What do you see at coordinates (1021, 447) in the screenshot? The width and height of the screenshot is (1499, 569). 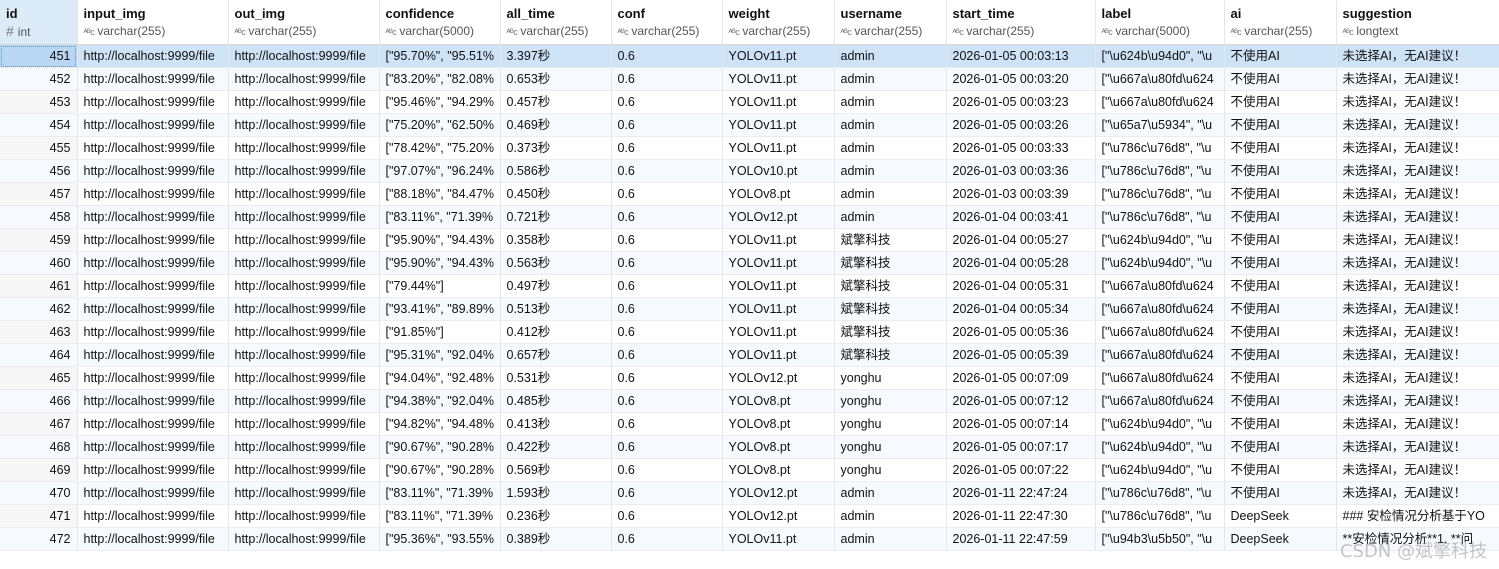 I see `cell-start-time: 2026-01-05 00:07:17` at bounding box center [1021, 447].